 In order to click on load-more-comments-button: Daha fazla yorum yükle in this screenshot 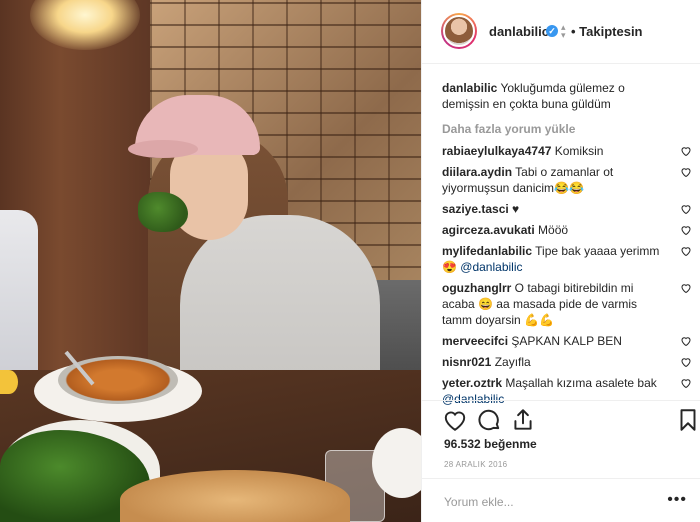, I will do `click(567, 129)`.